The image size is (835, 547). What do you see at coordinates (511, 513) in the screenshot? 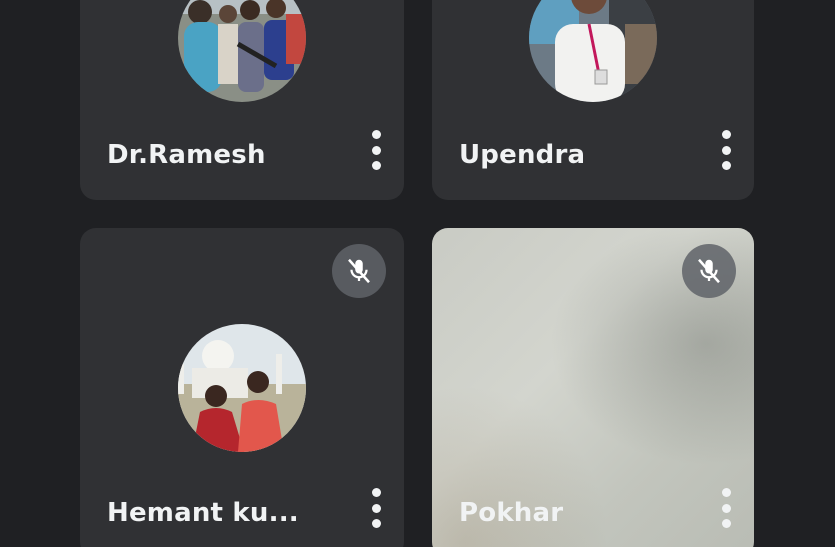
I see `participant-name: Pokhar` at bounding box center [511, 513].